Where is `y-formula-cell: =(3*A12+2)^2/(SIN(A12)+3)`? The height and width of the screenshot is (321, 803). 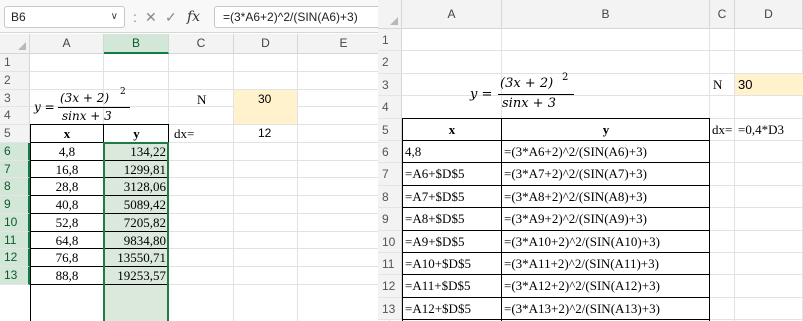
y-formula-cell: =(3*A12+2)^2/(SIN(A12)+3) is located at coordinates (582, 286).